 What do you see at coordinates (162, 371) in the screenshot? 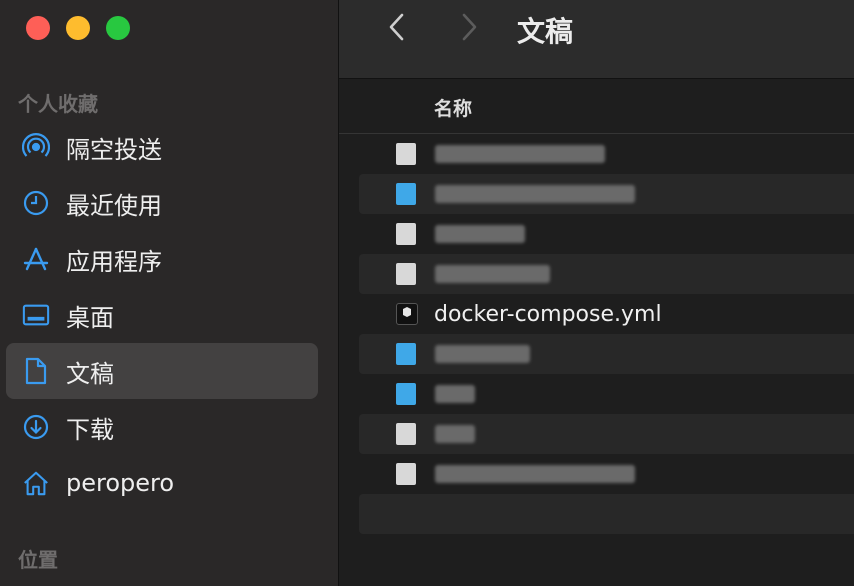
I see `sidebar-item-documents: 文稿` at bounding box center [162, 371].